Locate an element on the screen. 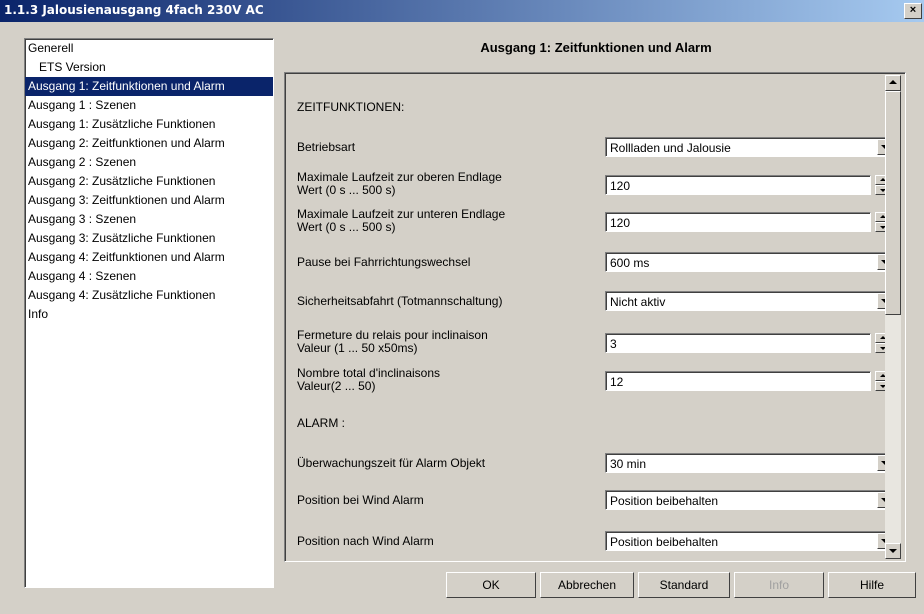  help-button: Hilfe is located at coordinates (872, 585).